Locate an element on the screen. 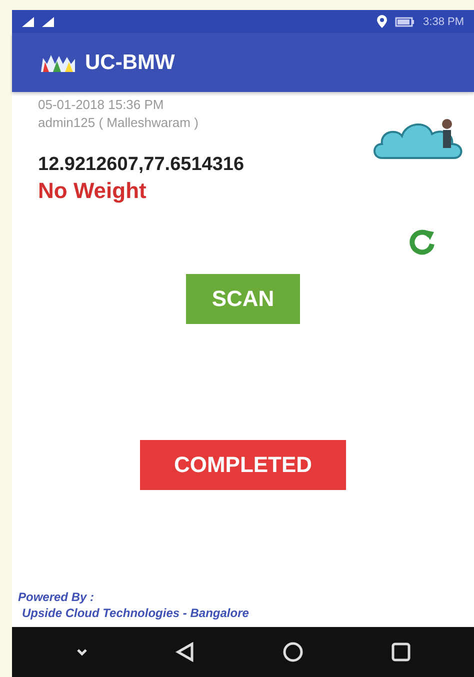  home-icon is located at coordinates (293, 652).